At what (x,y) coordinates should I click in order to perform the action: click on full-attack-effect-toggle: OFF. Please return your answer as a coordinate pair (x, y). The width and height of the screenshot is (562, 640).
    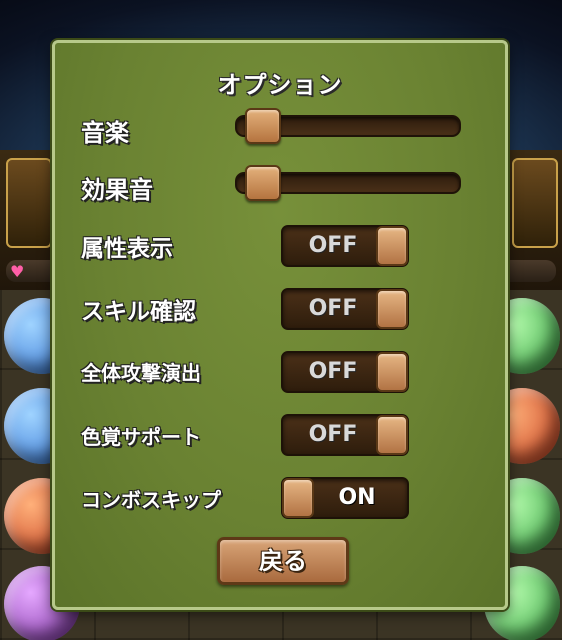
    Looking at the image, I should click on (345, 372).